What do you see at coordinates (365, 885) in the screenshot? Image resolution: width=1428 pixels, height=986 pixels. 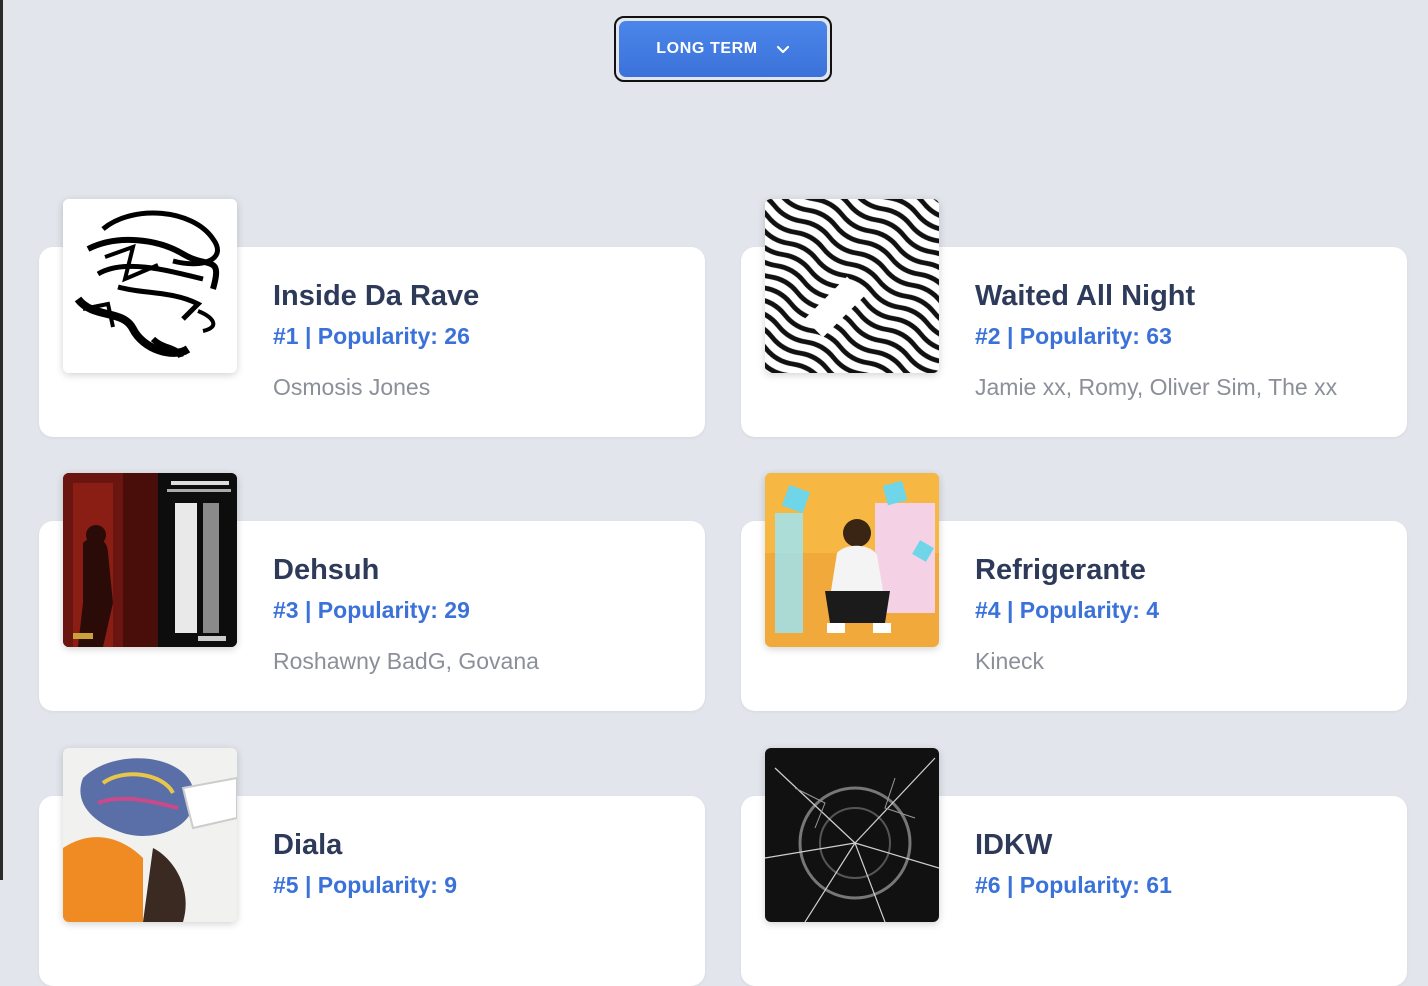 I see `track-rank-popularity: #5 | Popularity: 9` at bounding box center [365, 885].